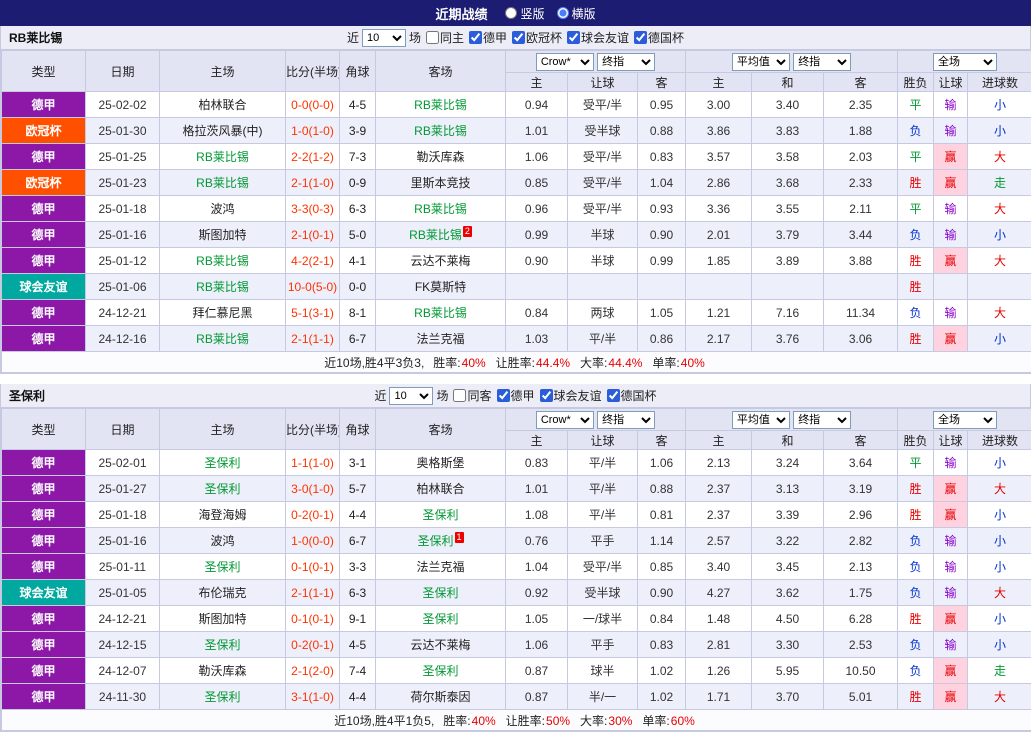 The image size is (1031, 734). I want to click on away-team-link: 圣保利 1, so click(440, 540).